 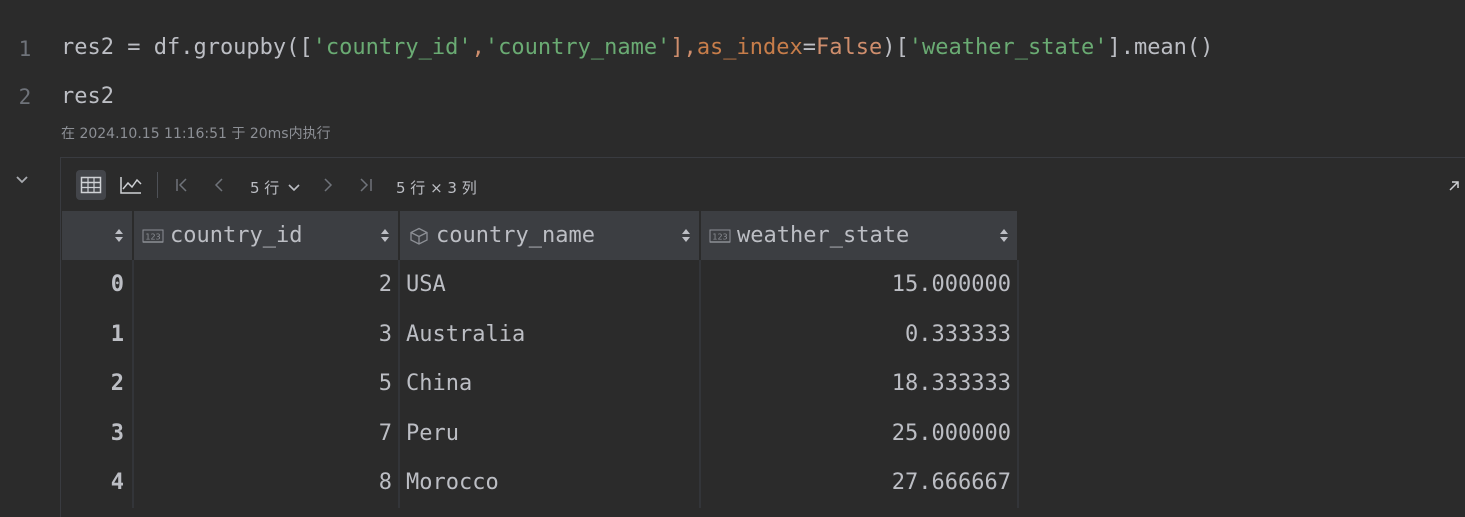 I want to click on cell-country-name: Peru, so click(x=550, y=433).